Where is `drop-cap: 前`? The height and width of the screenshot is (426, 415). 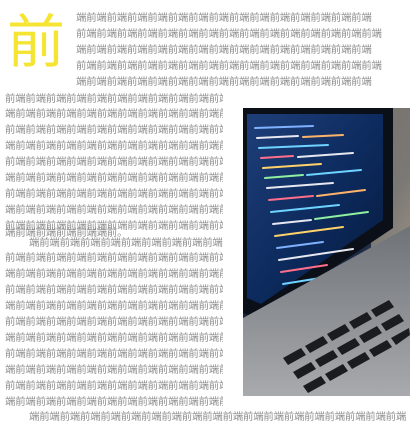
drop-cap: 前 is located at coordinates (35, 42).